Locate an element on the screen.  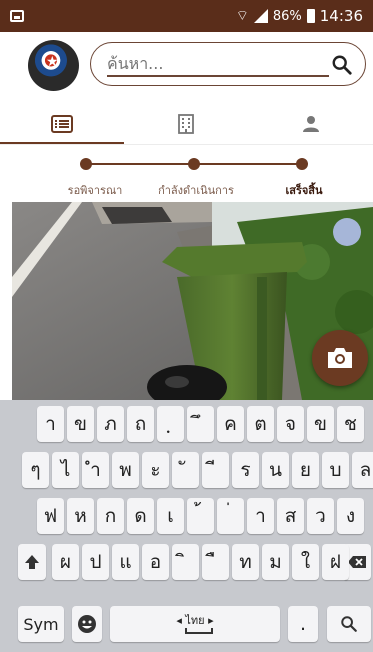
space-key: ◂ ไทย ▸ is located at coordinates (195, 624).